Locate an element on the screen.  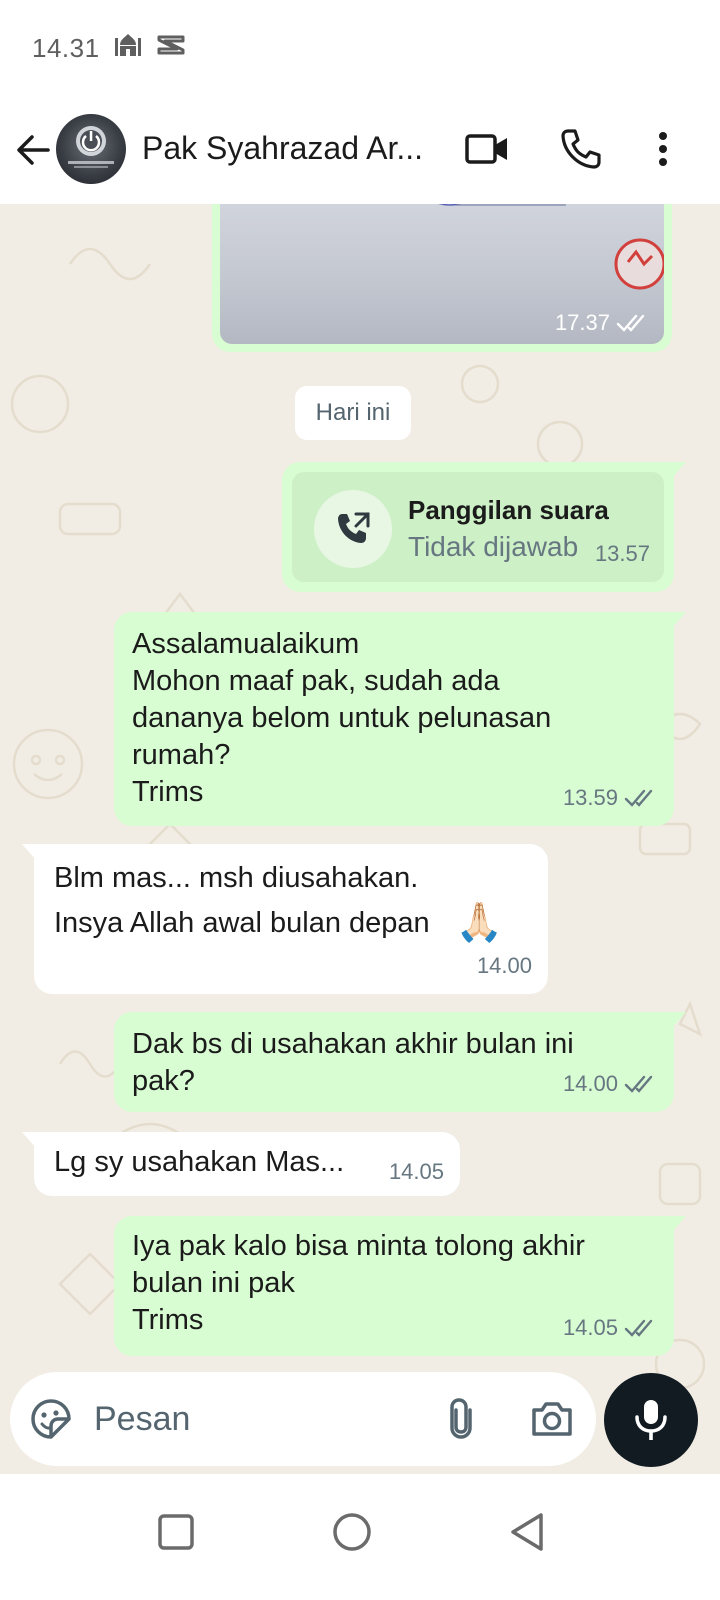
system-nav-bar is located at coordinates (360, 1537).